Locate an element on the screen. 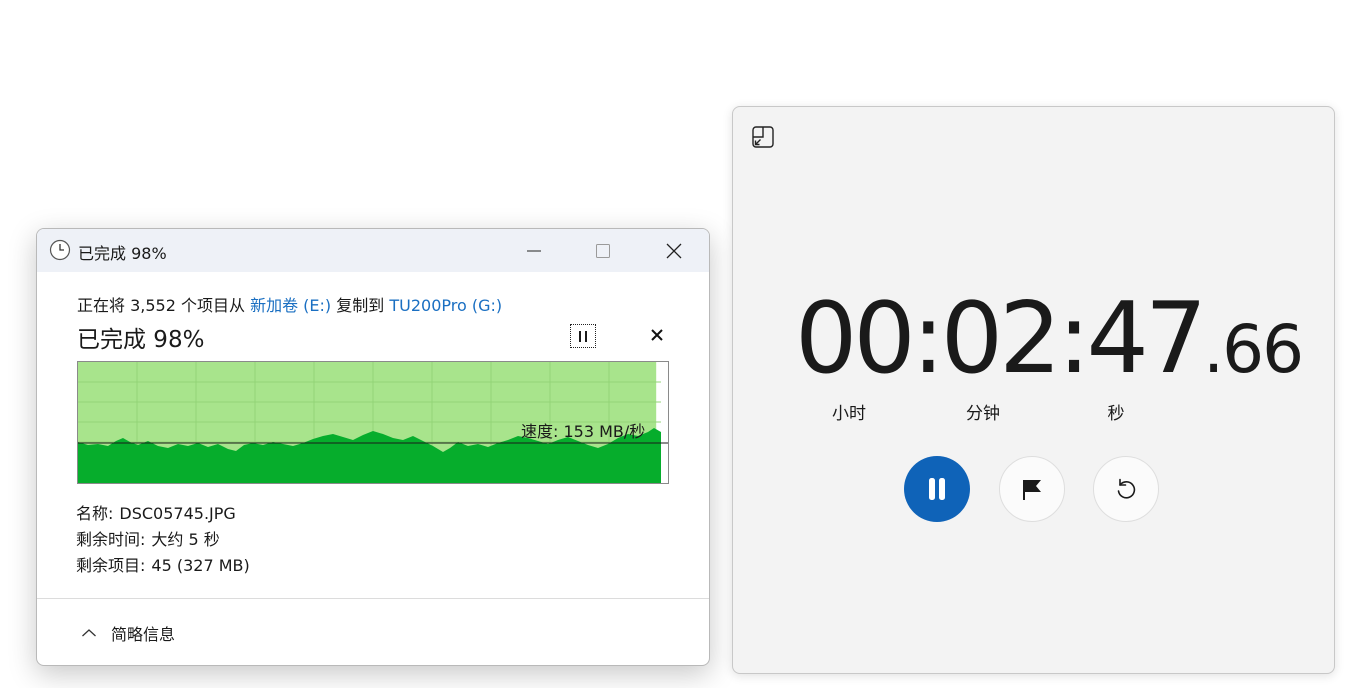 This screenshot has width=1362, height=688. source-link: 新加卷 (E:) is located at coordinates (290, 305).